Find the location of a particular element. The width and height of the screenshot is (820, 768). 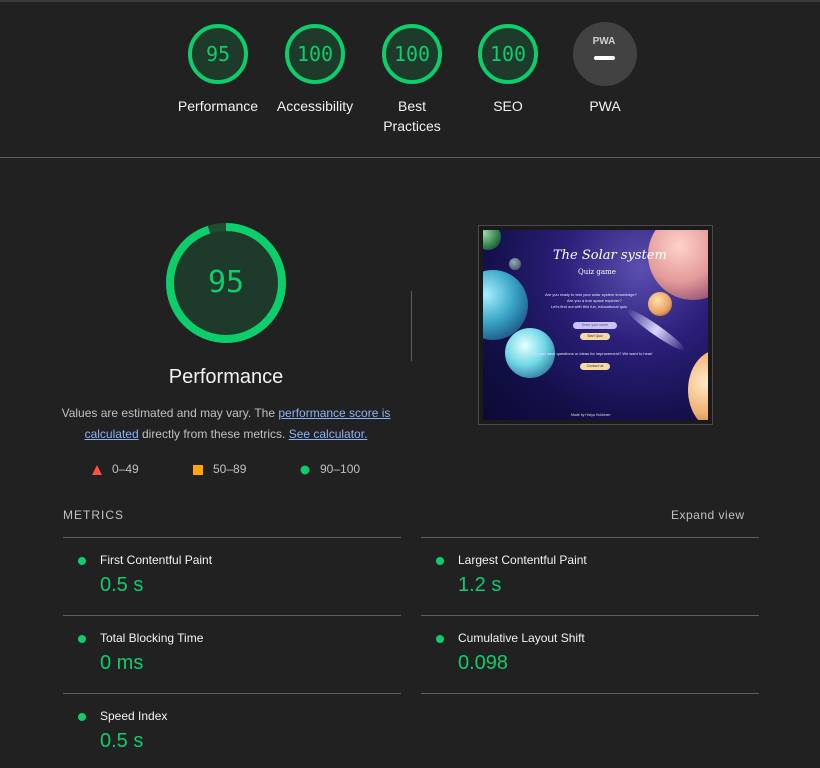

metric-name: First Contentful Paint is located at coordinates (156, 560).